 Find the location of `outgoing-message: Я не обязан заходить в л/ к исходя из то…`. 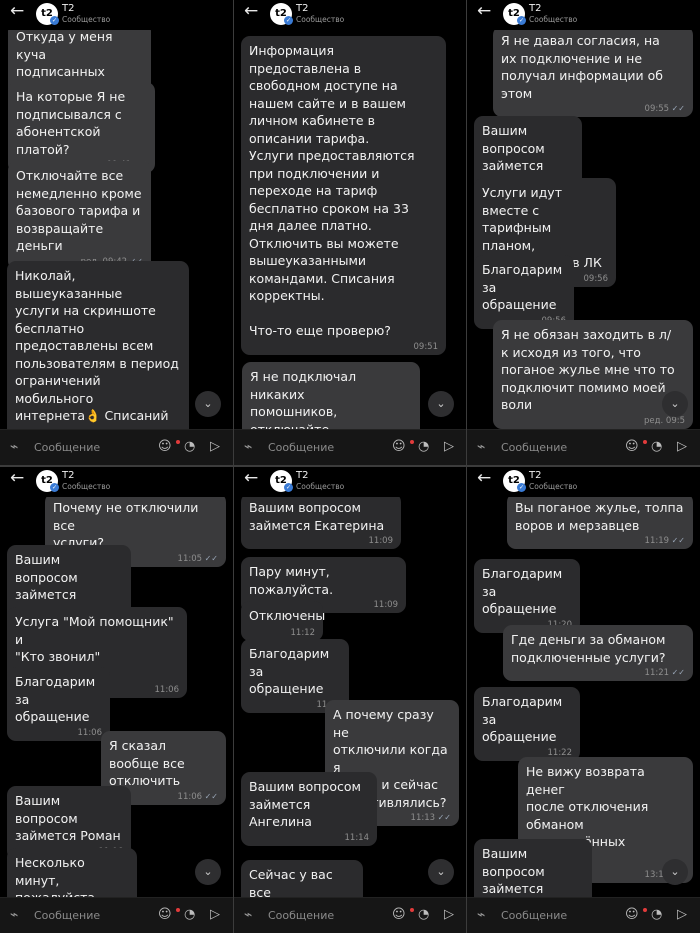

outgoing-message: Я не обязан заходить в л/ к исходя из то… is located at coordinates (593, 374).